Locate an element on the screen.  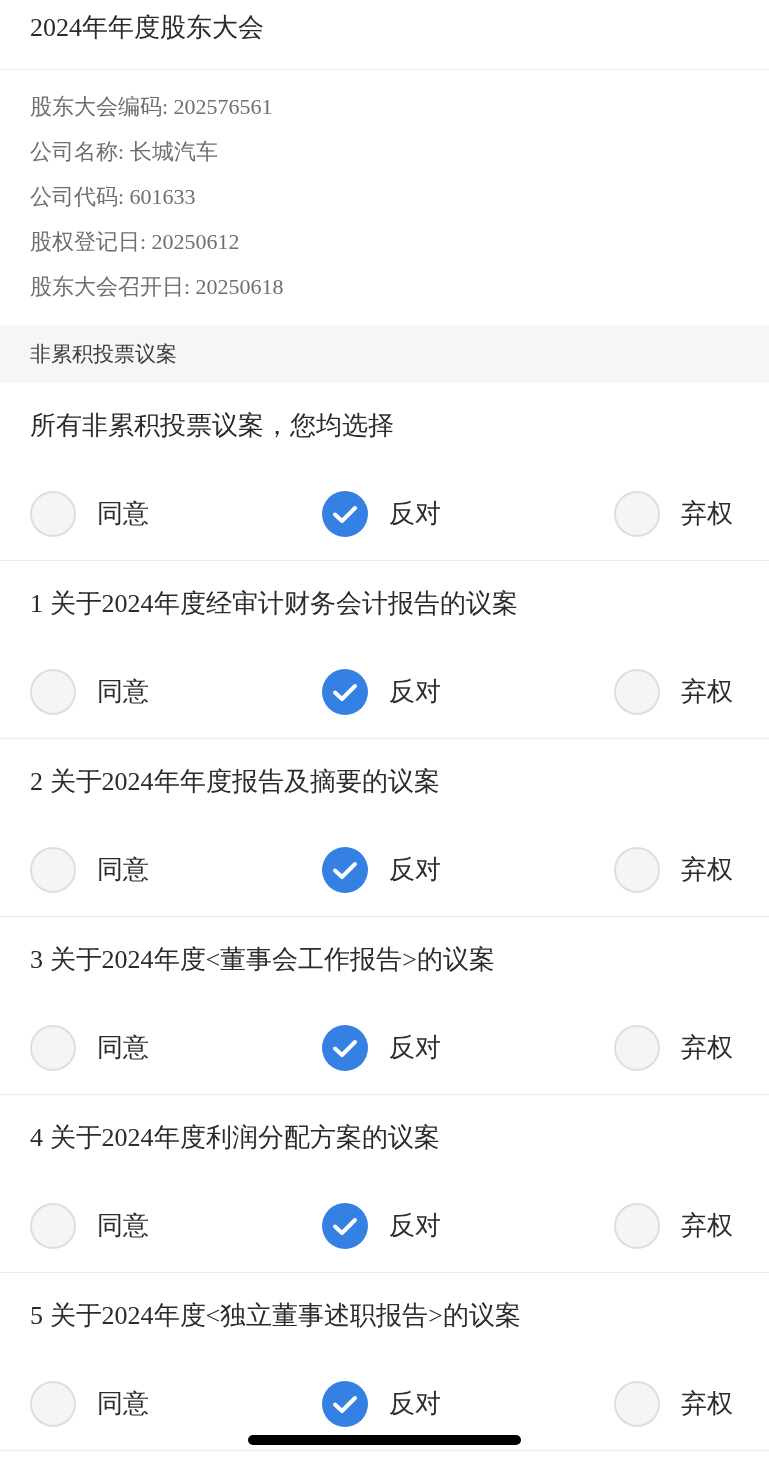
proposal-title: 3 关于2024年度<董事会工作报告>的议案 is located at coordinates (262, 959).